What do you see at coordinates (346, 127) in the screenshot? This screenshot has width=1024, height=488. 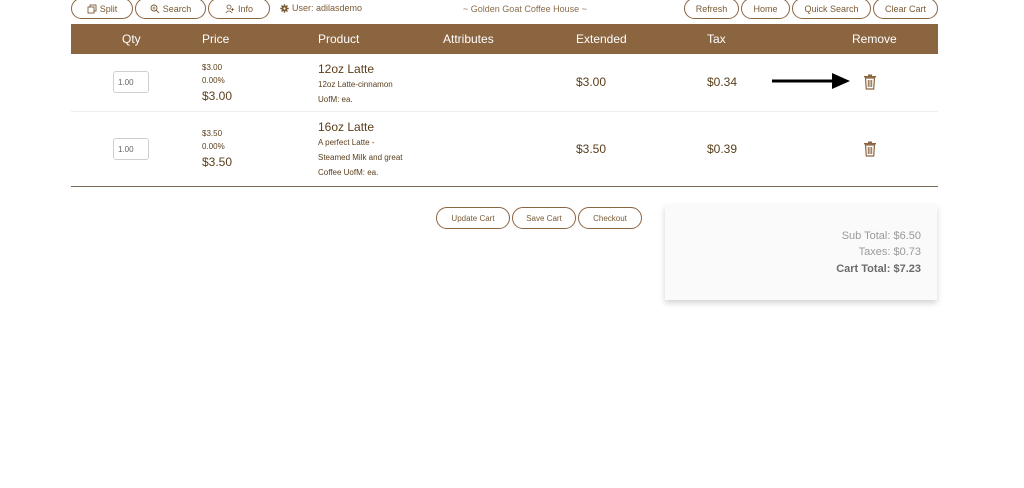 I see `product-name: 16oz Latte` at bounding box center [346, 127].